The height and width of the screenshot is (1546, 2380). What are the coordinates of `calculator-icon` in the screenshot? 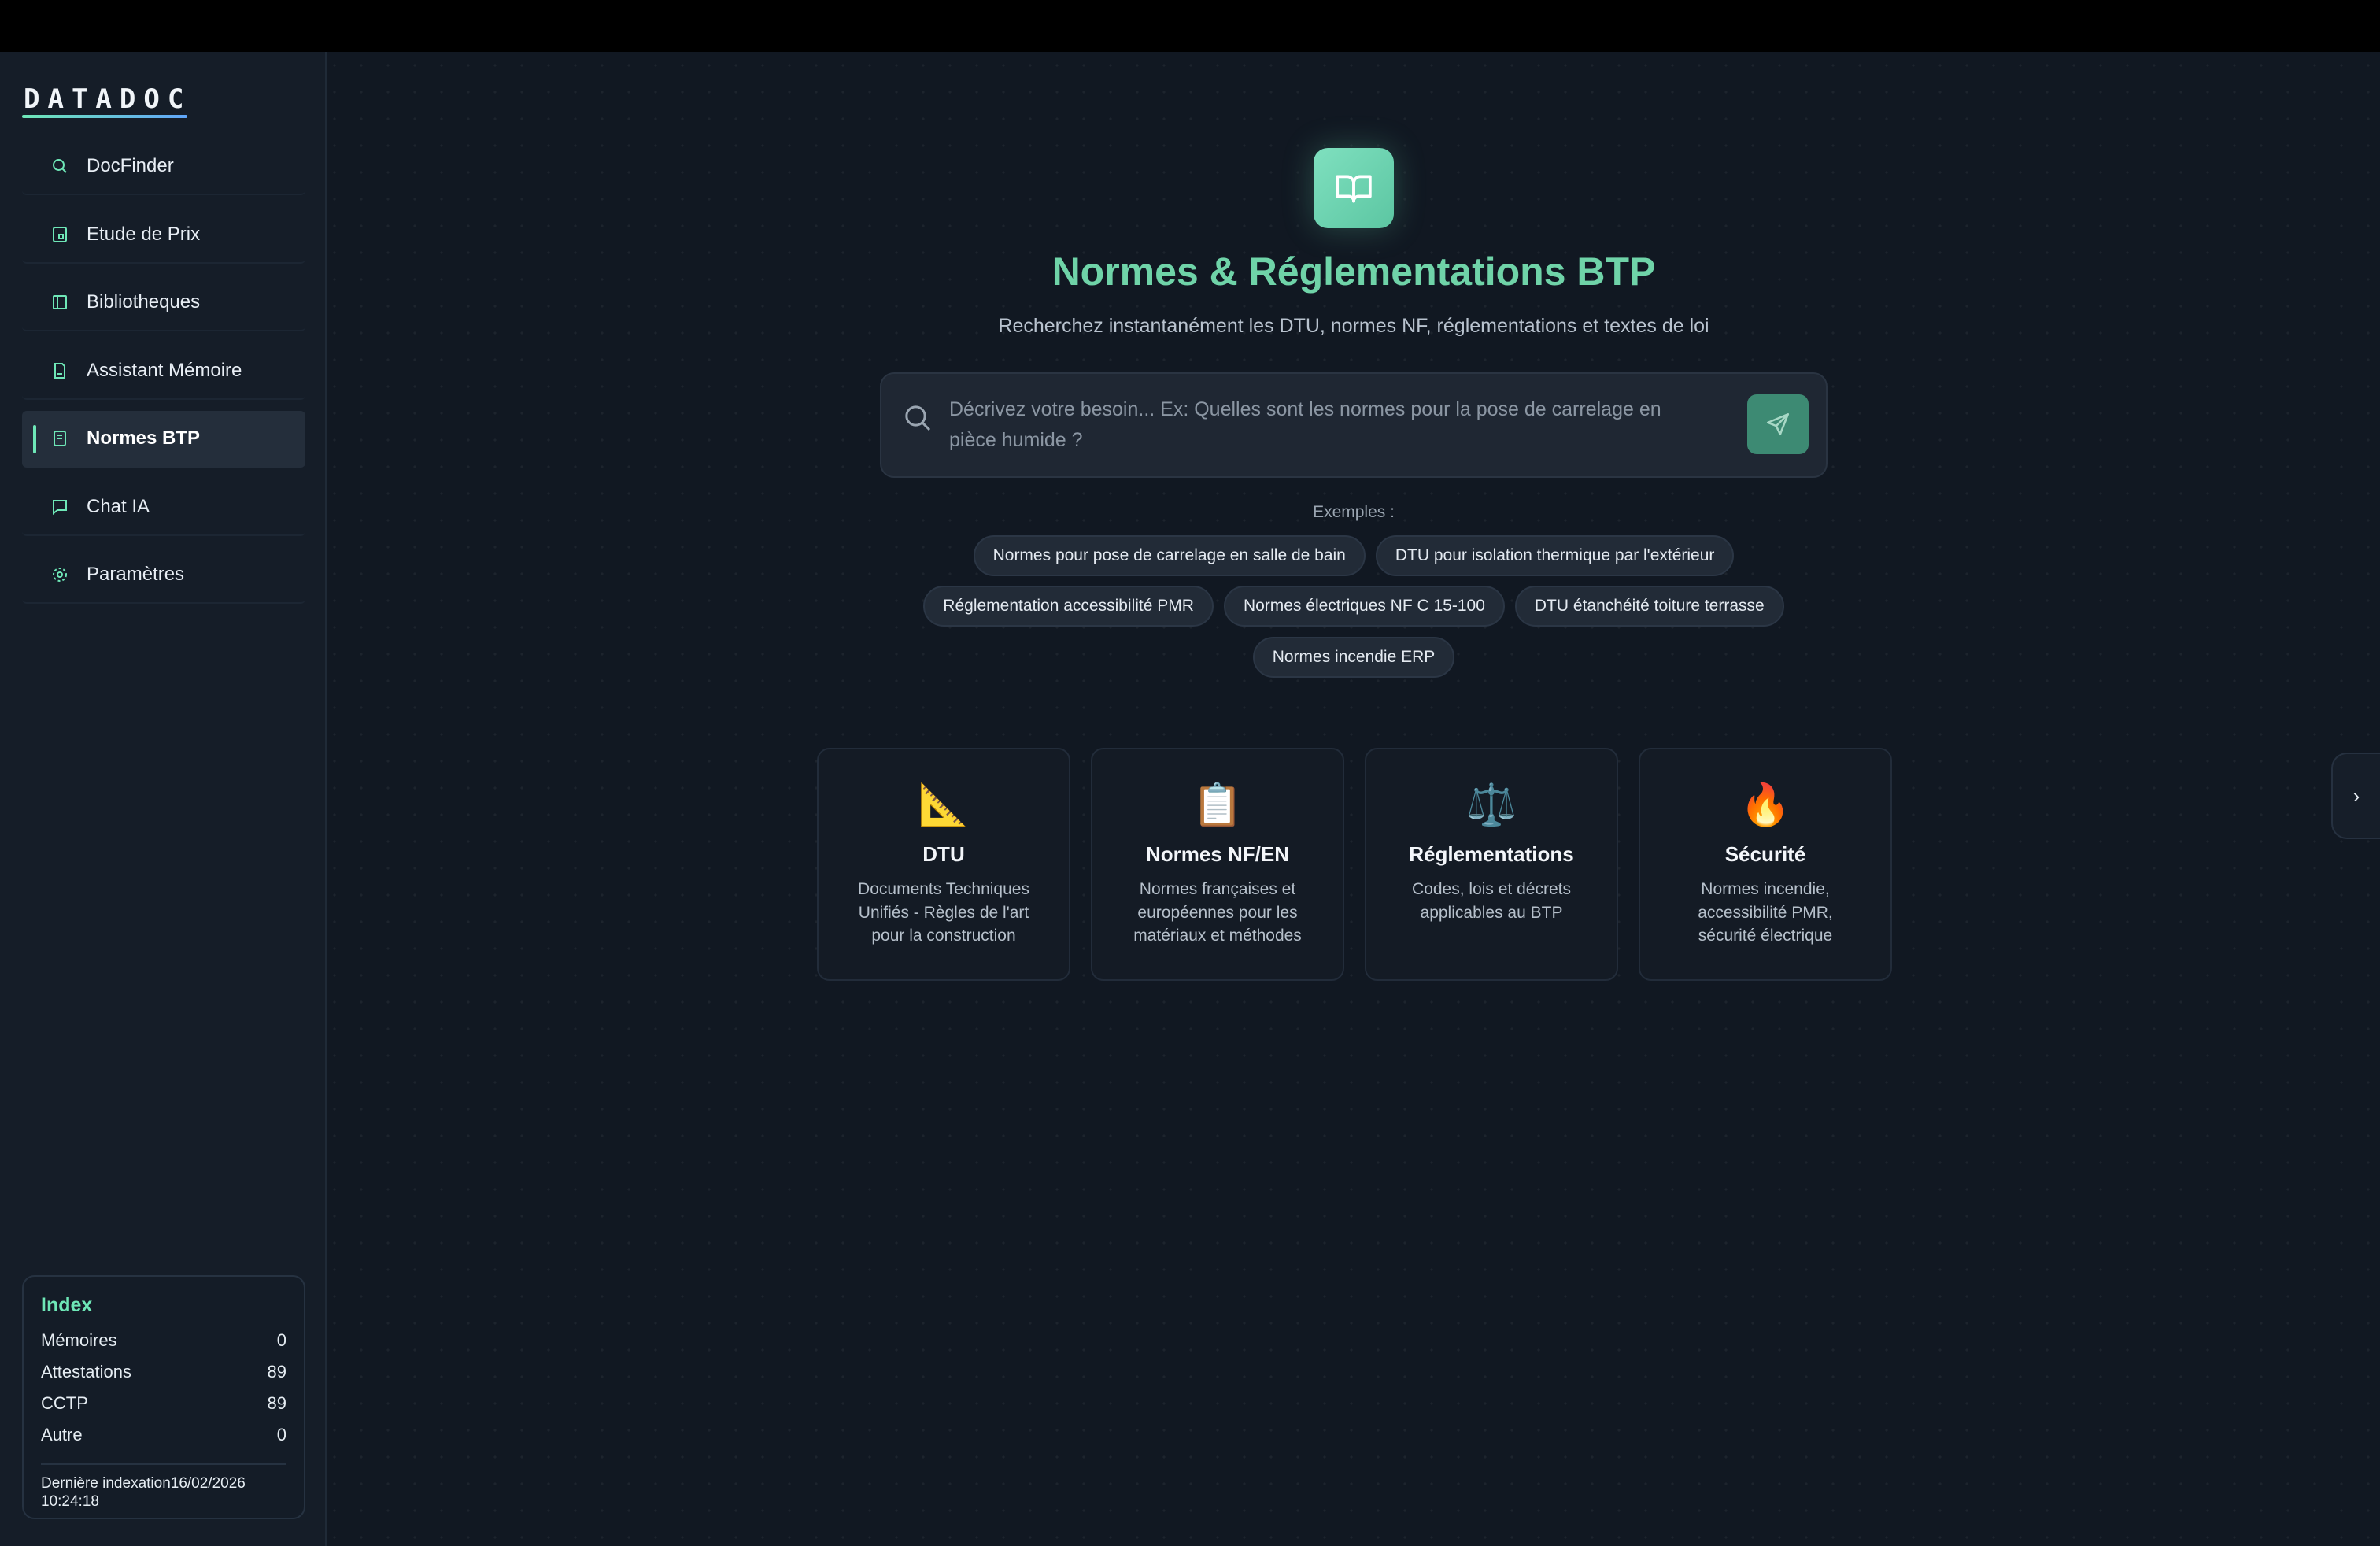 It's located at (59, 235).